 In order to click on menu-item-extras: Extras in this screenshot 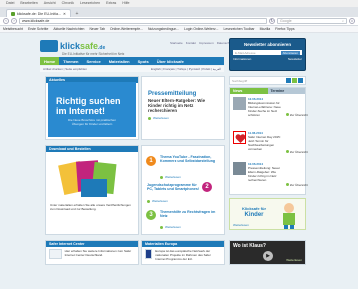, I will do `click(111, 3)`.